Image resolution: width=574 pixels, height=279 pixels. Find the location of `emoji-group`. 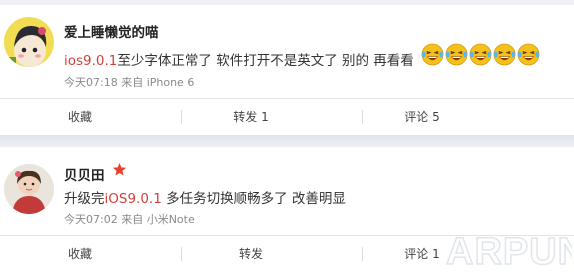

emoji-group is located at coordinates (480, 55).